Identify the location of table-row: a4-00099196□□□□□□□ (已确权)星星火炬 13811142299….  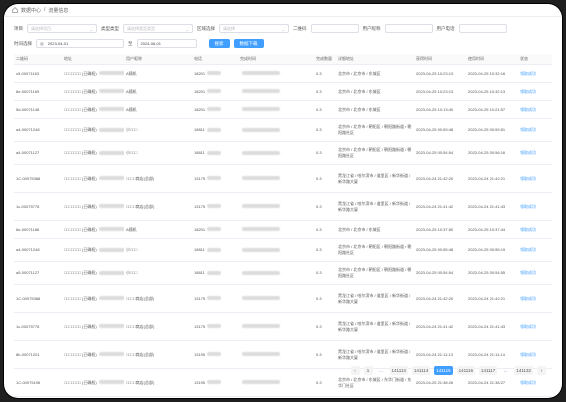
(283, 397).